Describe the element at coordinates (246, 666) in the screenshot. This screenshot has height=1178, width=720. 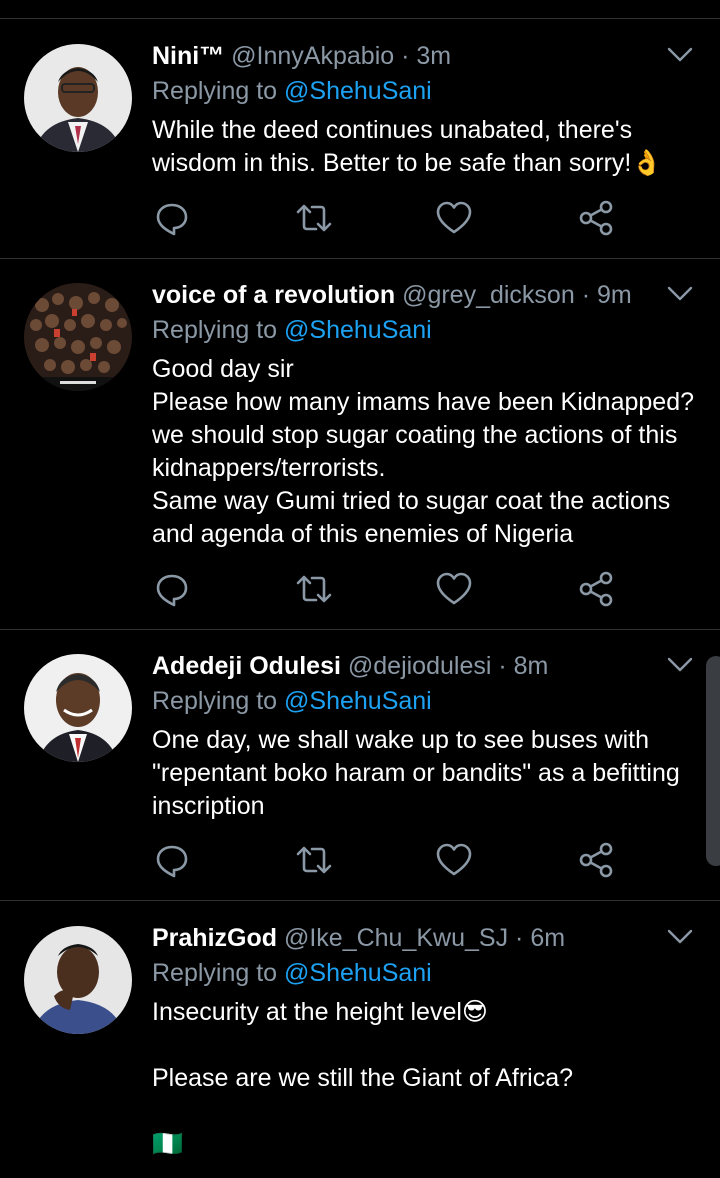
I see `display-name: Adedeji Odulesi` at that location.